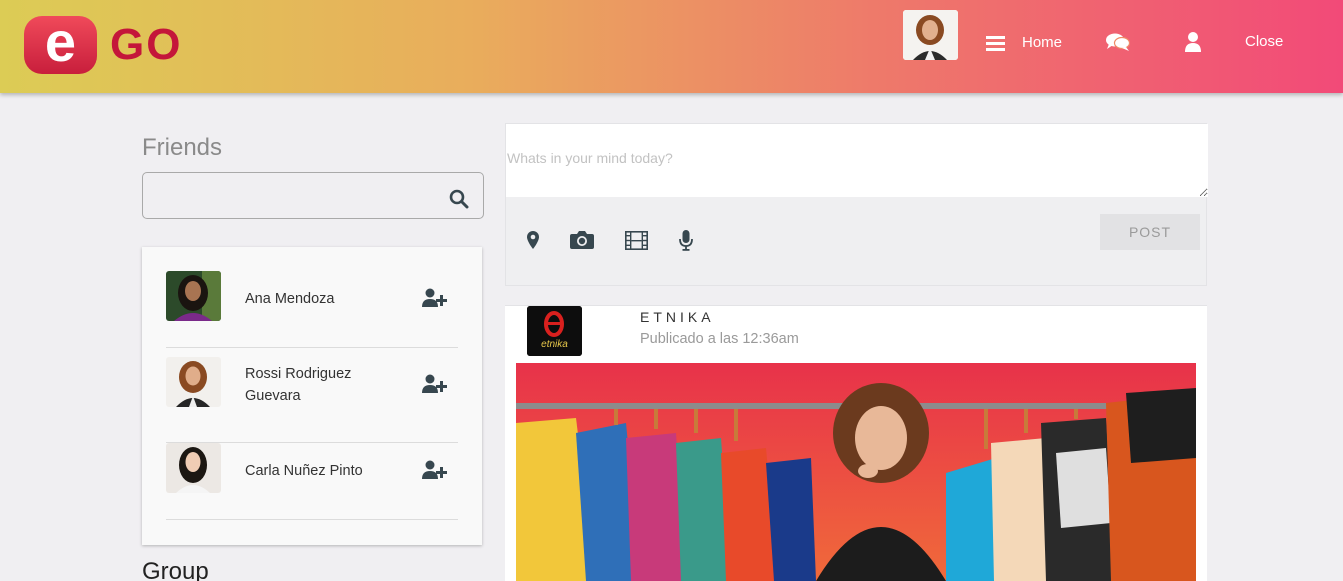 This screenshot has width=1343, height=581. What do you see at coordinates (182, 147) in the screenshot?
I see `friends-title: Friends` at bounding box center [182, 147].